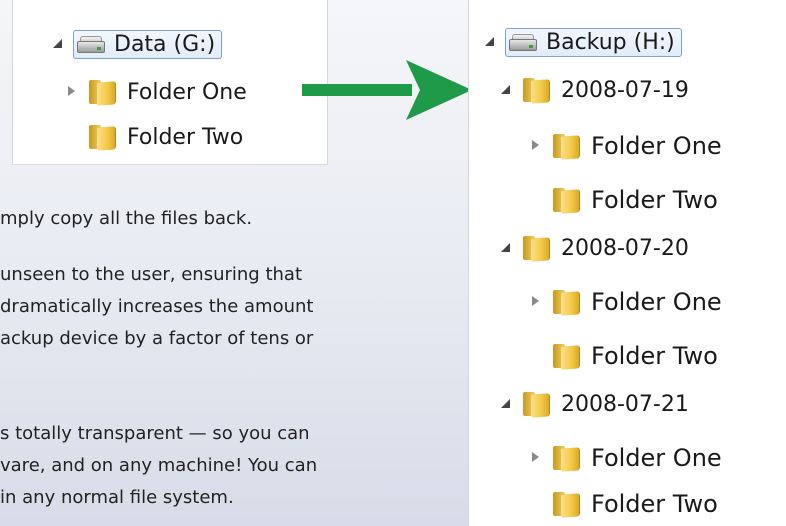  I want to click on snapshot-date-label: 2008-07-20, so click(625, 248).